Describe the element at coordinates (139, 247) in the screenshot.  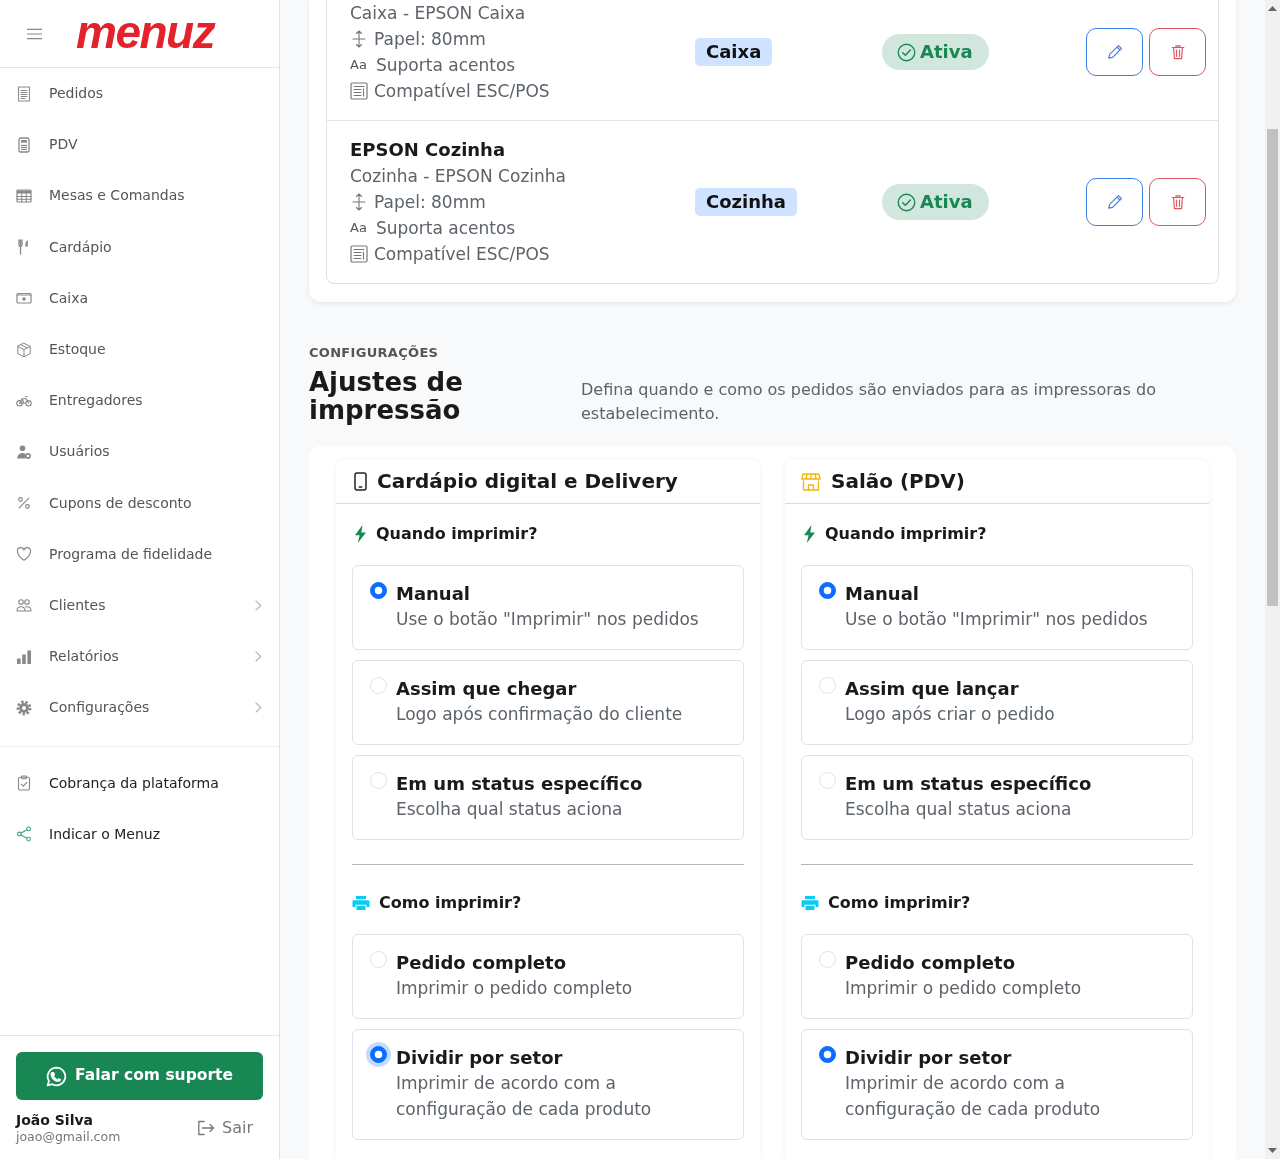
I see `sidebar-item: Cardápio` at that location.